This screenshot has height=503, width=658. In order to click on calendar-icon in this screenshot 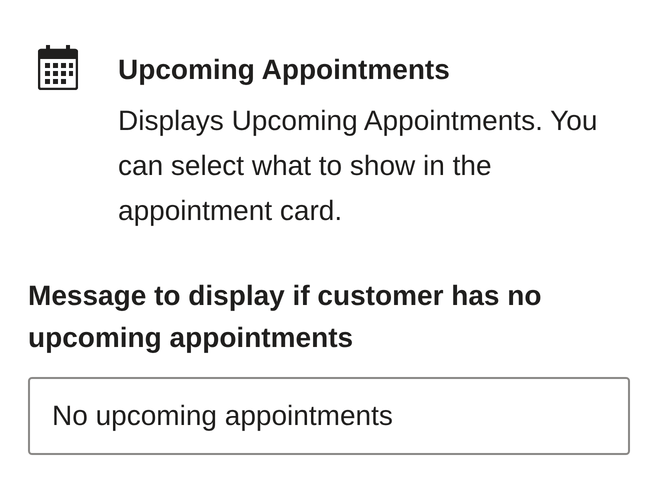, I will do `click(58, 67)`.